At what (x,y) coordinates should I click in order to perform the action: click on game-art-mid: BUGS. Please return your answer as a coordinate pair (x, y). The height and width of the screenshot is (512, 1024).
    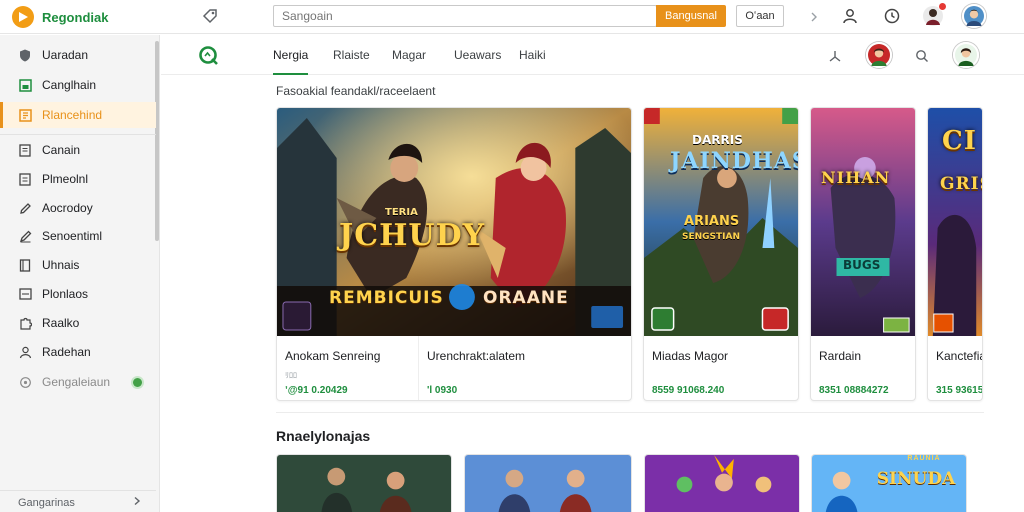
    Looking at the image, I should click on (862, 265).